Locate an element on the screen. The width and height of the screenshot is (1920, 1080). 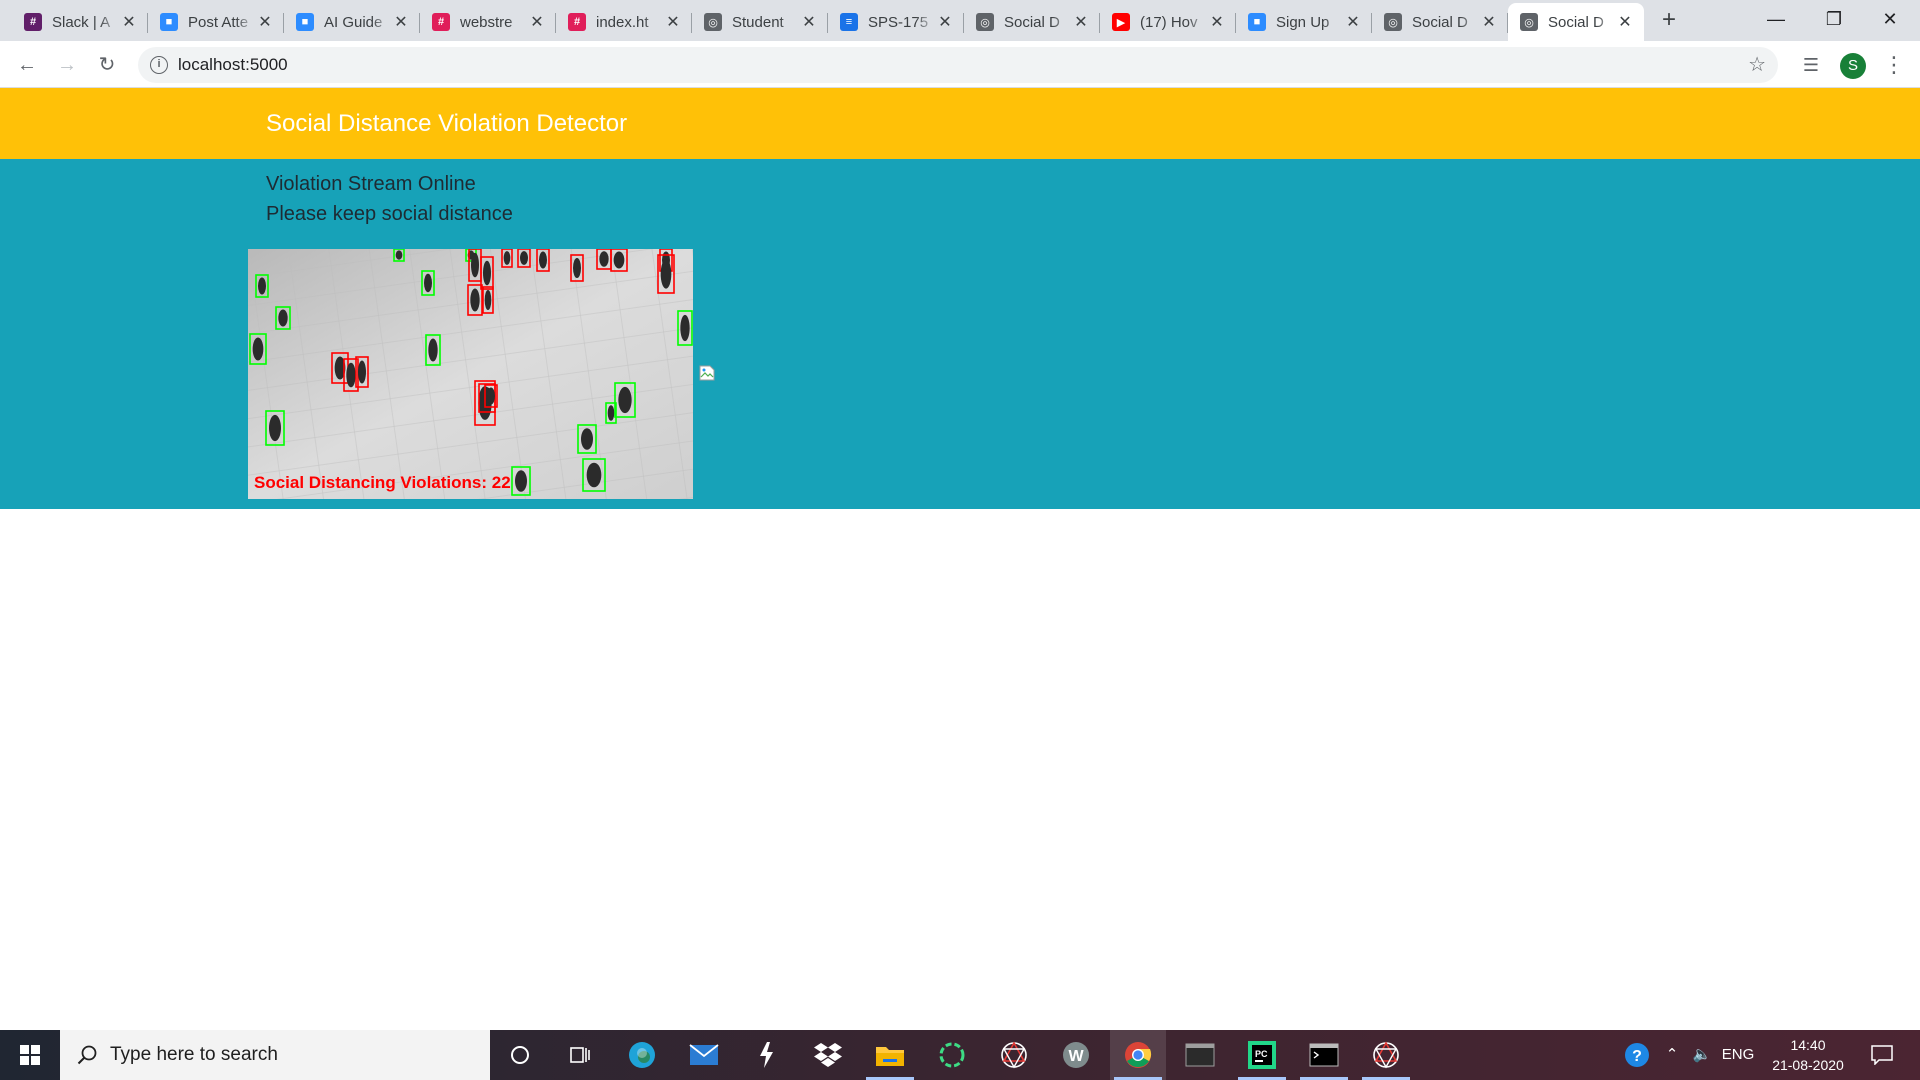
site-info-icon: i is located at coordinates (159, 65).